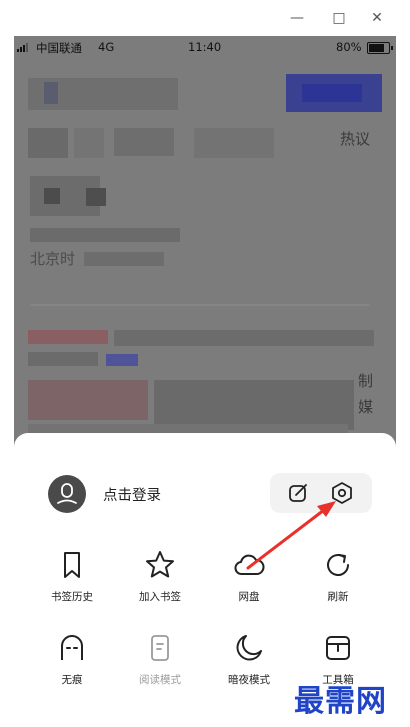 This screenshot has width=410, height=727. What do you see at coordinates (340, 701) in the screenshot?
I see `watermark-text: 最需网` at bounding box center [340, 701].